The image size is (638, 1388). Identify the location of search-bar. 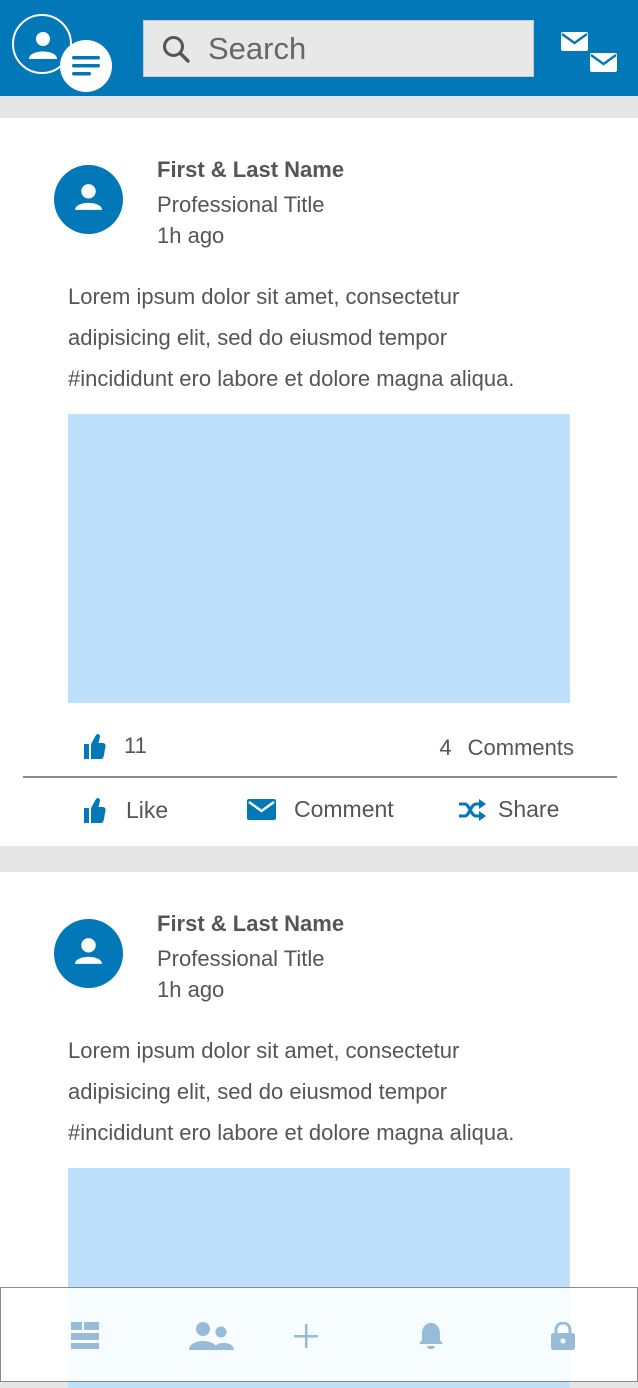
(338, 48).